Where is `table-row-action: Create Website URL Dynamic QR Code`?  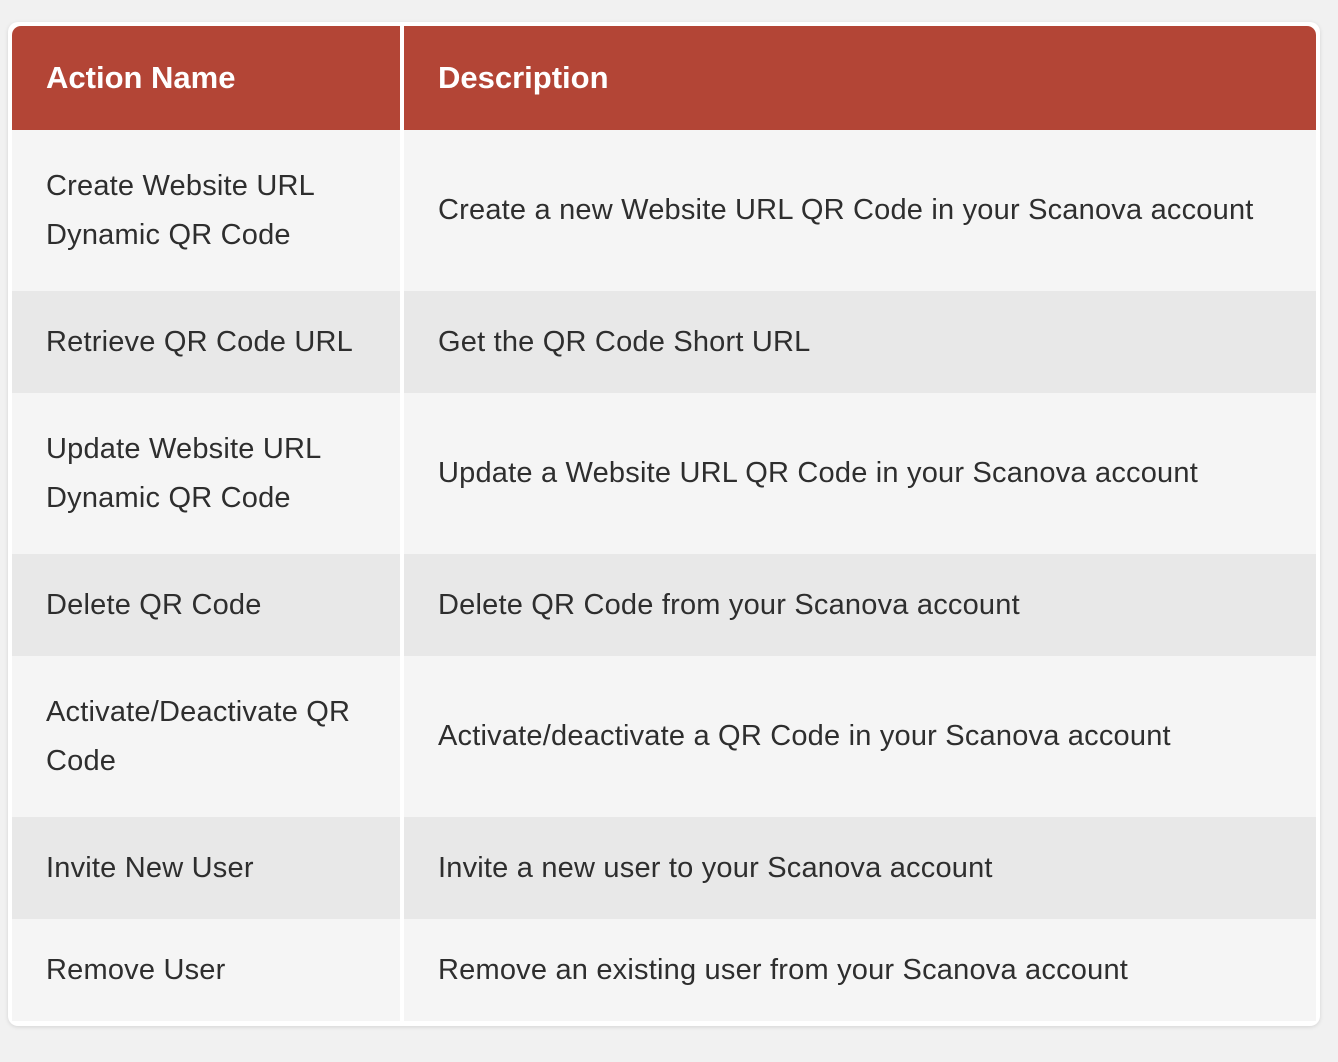 table-row-action: Create Website URL Dynamic QR Code is located at coordinates (206, 210).